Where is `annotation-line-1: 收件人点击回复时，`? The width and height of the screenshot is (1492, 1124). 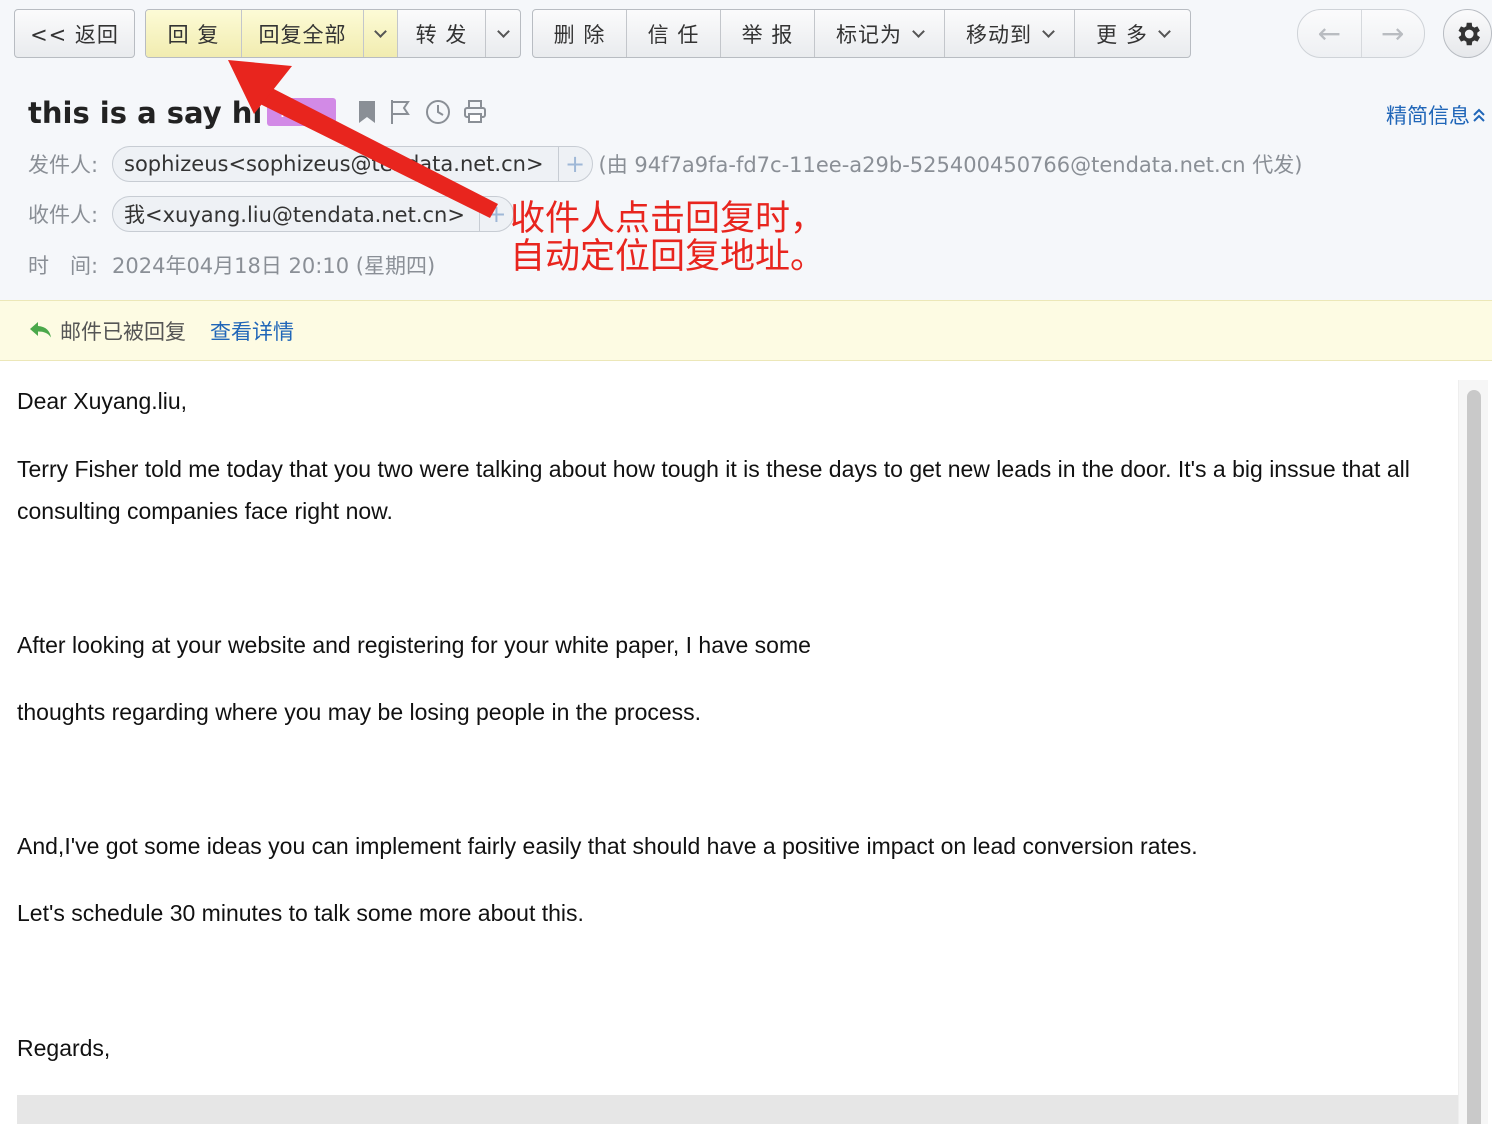 annotation-line-1: 收件人点击回复时， is located at coordinates (668, 219).